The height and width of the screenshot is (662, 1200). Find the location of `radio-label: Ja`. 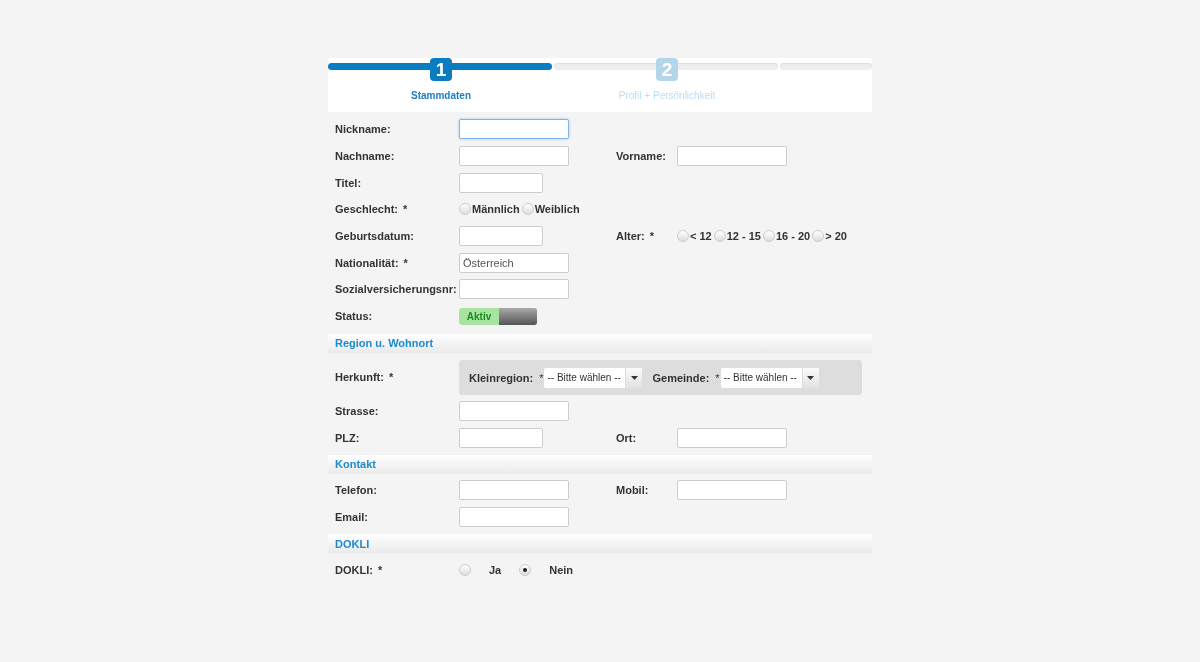

radio-label: Ja is located at coordinates (495, 569).